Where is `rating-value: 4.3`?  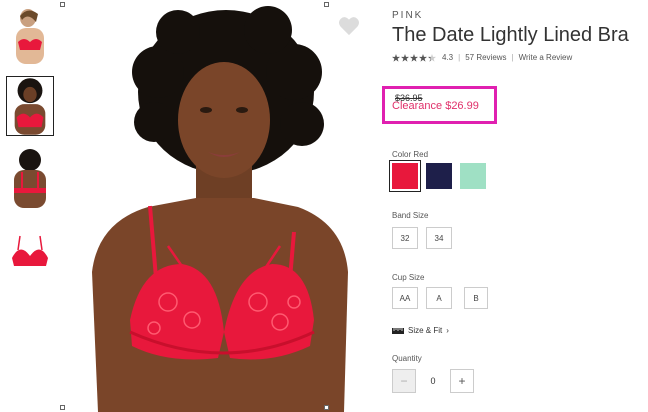 rating-value: 4.3 is located at coordinates (448, 57).